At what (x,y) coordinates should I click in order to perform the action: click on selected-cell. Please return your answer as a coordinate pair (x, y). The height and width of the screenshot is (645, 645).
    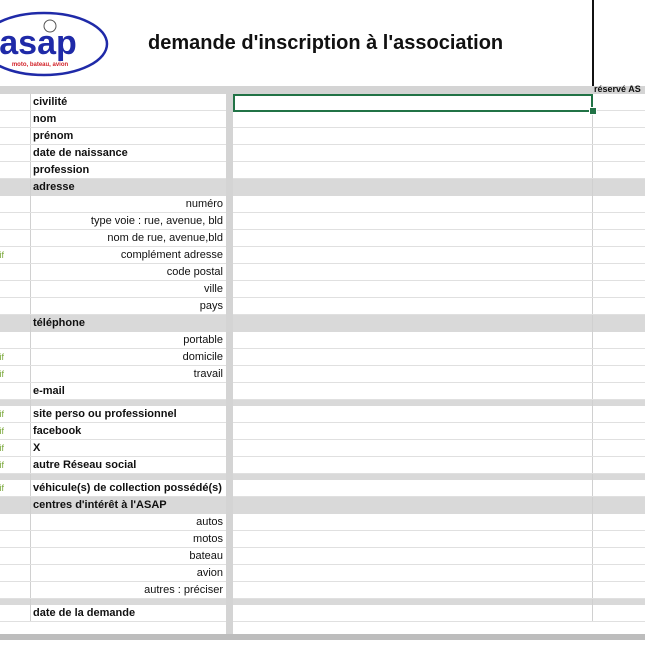
    Looking at the image, I should click on (413, 103).